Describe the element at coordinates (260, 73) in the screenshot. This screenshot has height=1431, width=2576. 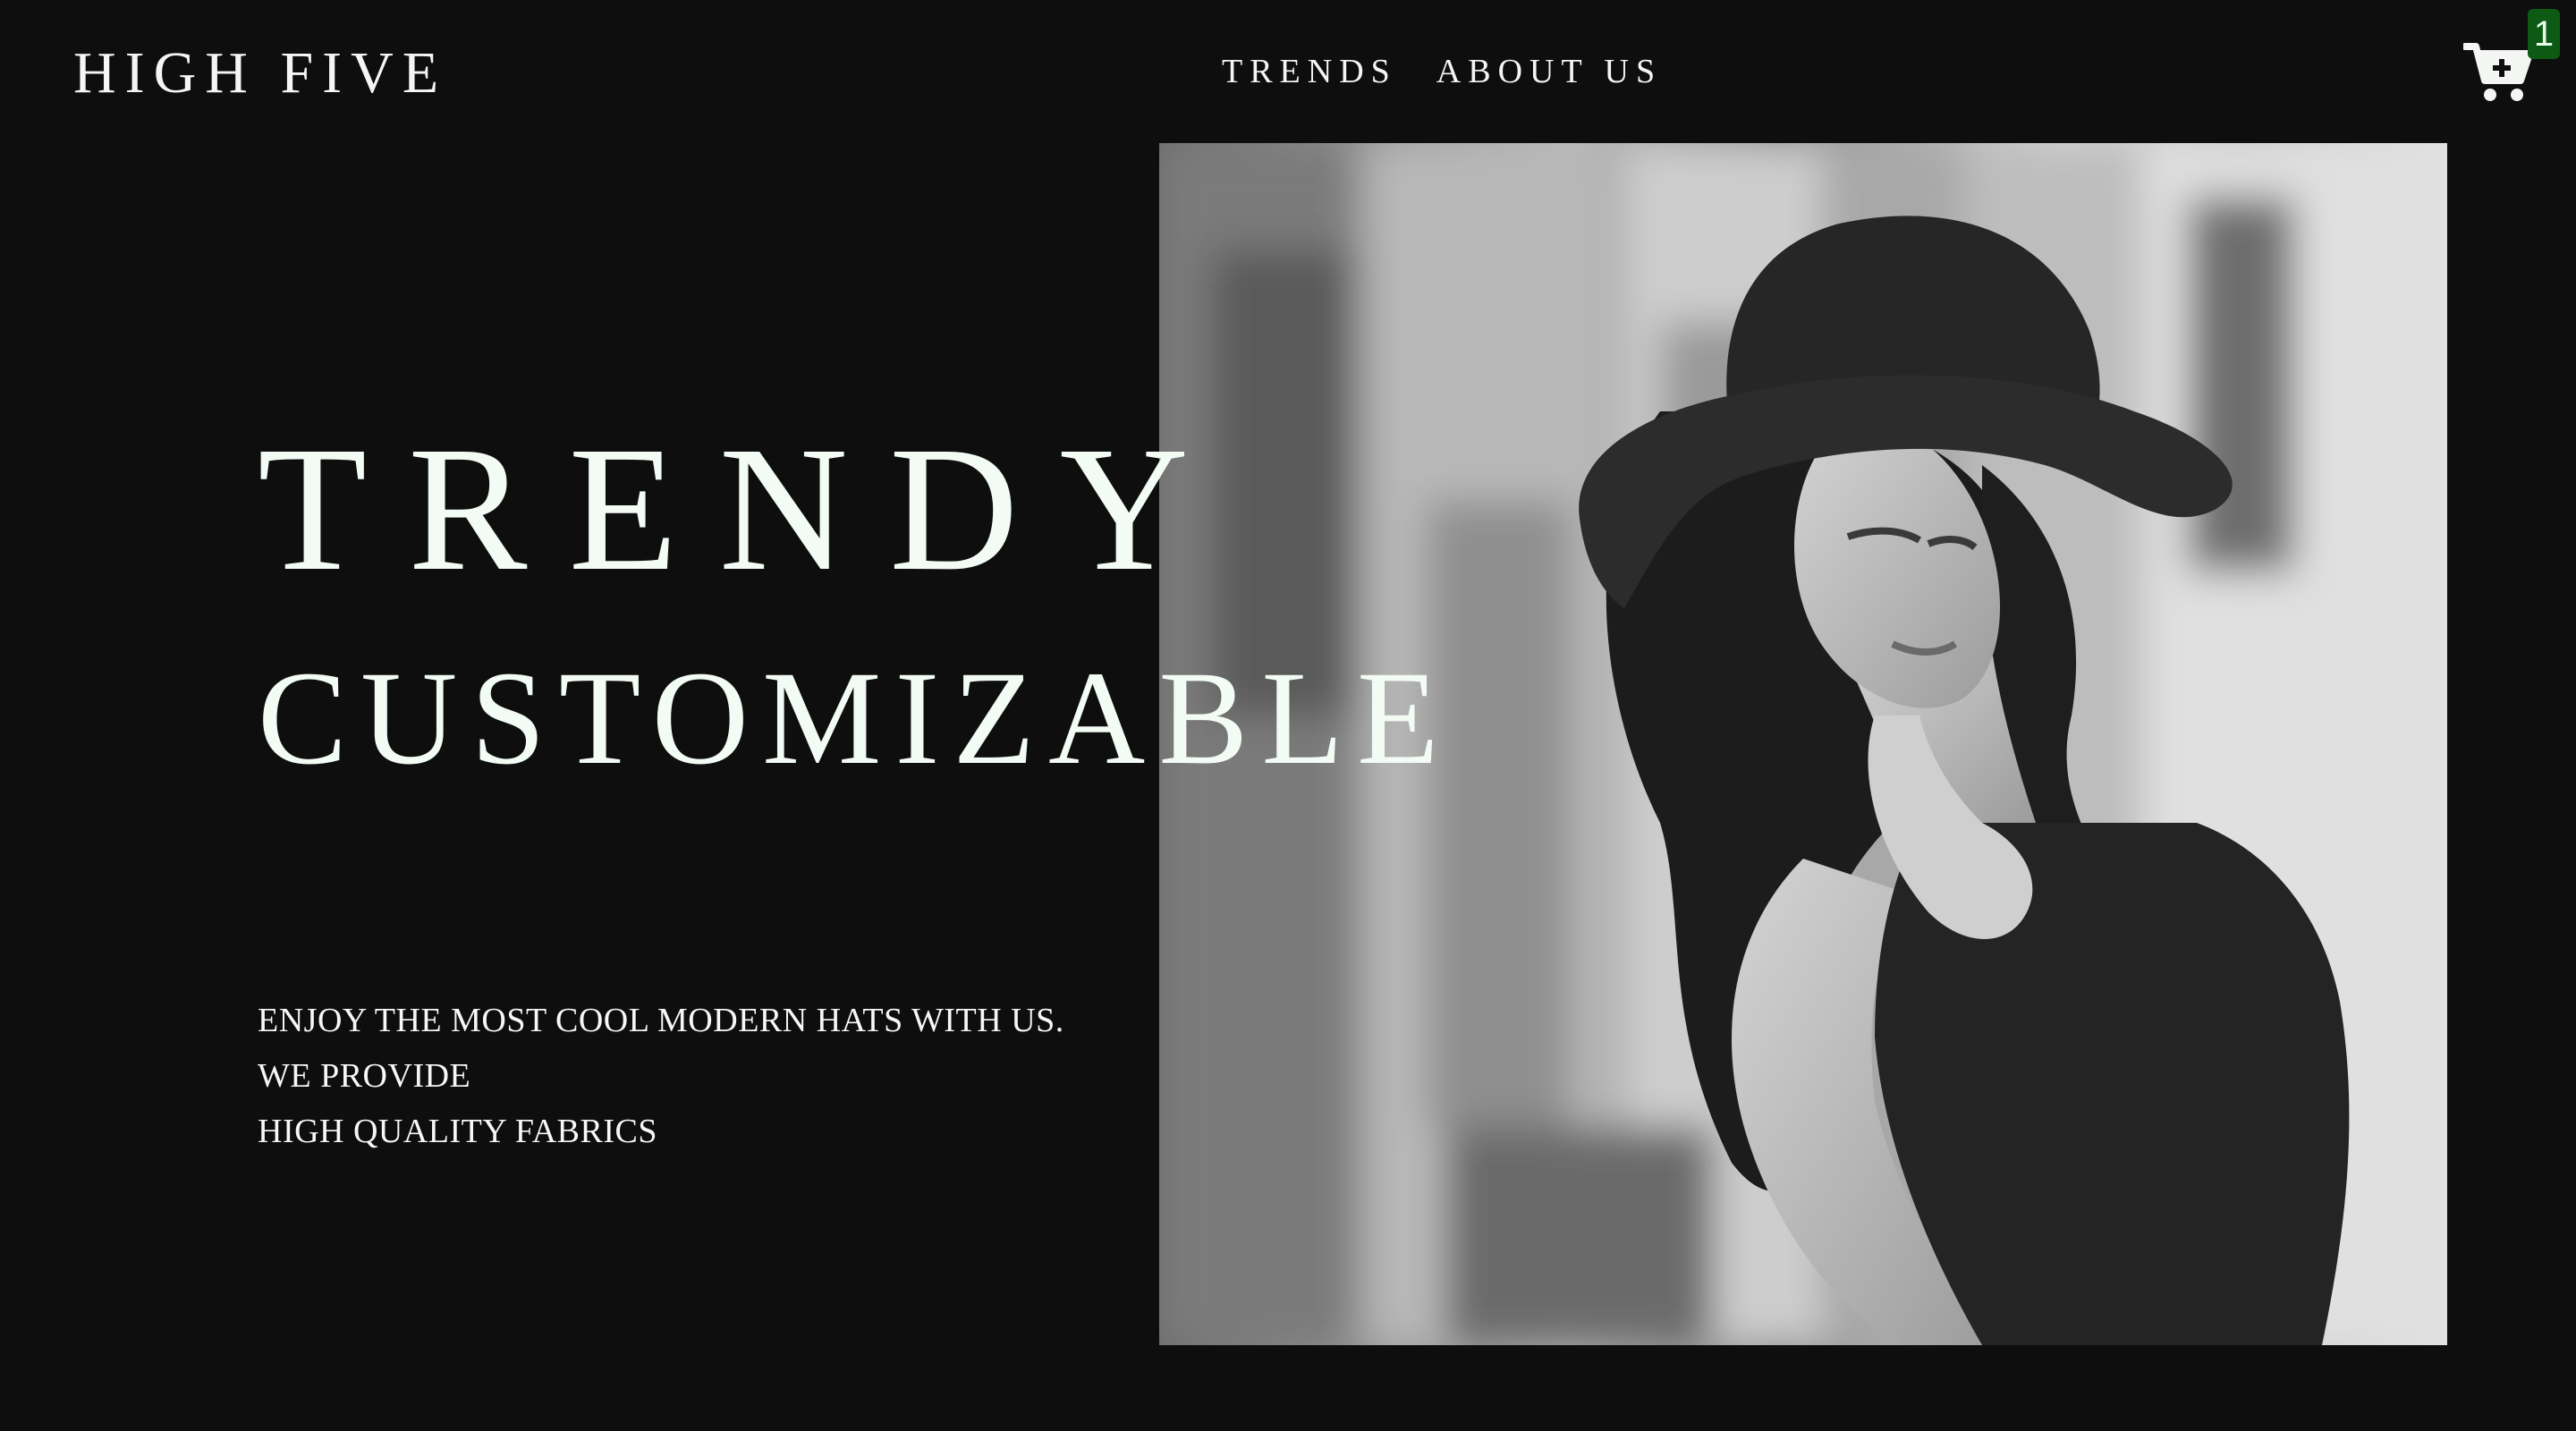
I see `brand-logo: HIGH FIVE` at that location.